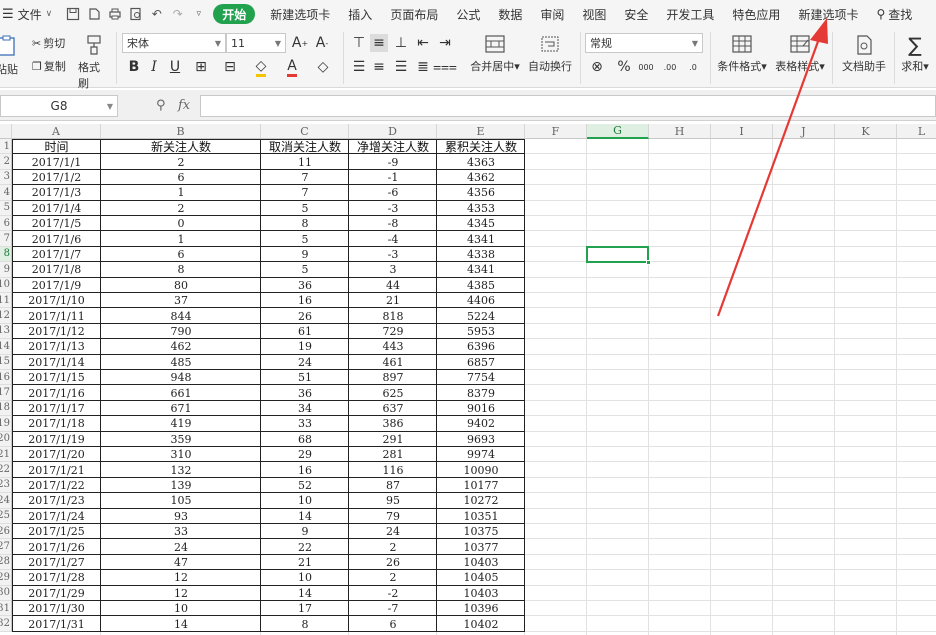  Describe the element at coordinates (305, 608) in the screenshot. I see `table-cell: 17` at that location.